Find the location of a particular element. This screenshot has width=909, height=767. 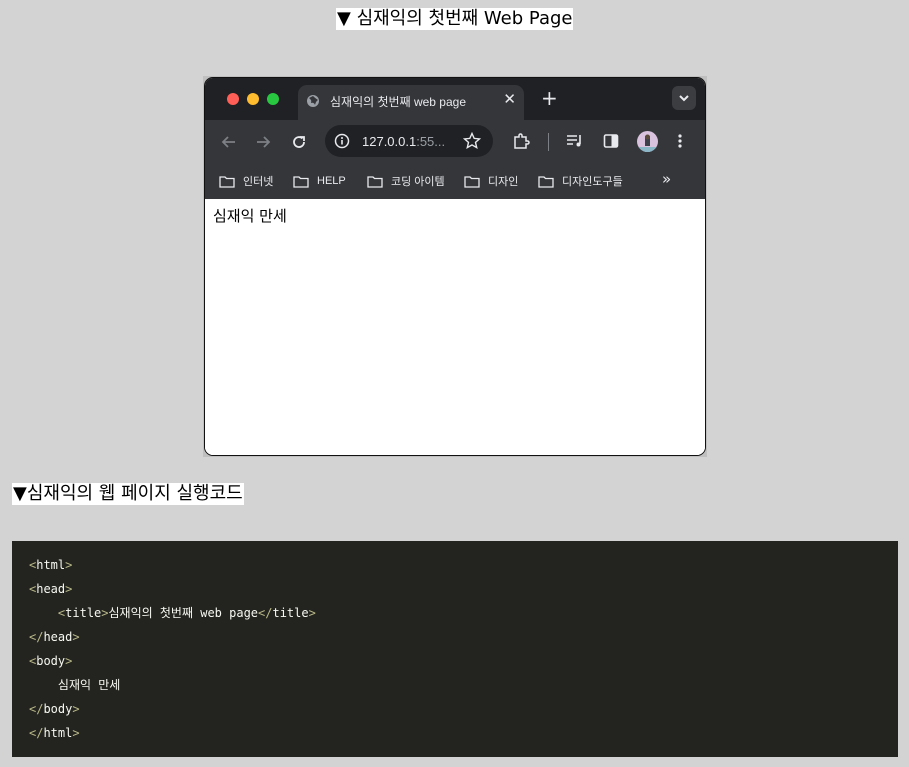

code-line: <body> is located at coordinates (51, 661).